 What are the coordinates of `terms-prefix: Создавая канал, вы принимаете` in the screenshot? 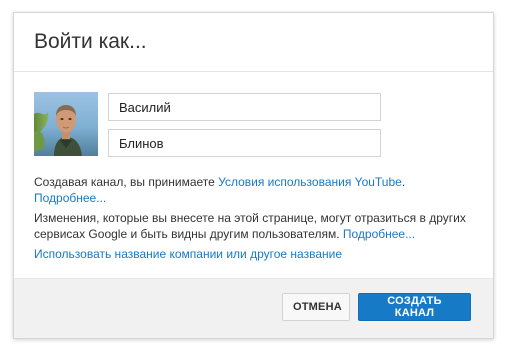 It's located at (126, 182).